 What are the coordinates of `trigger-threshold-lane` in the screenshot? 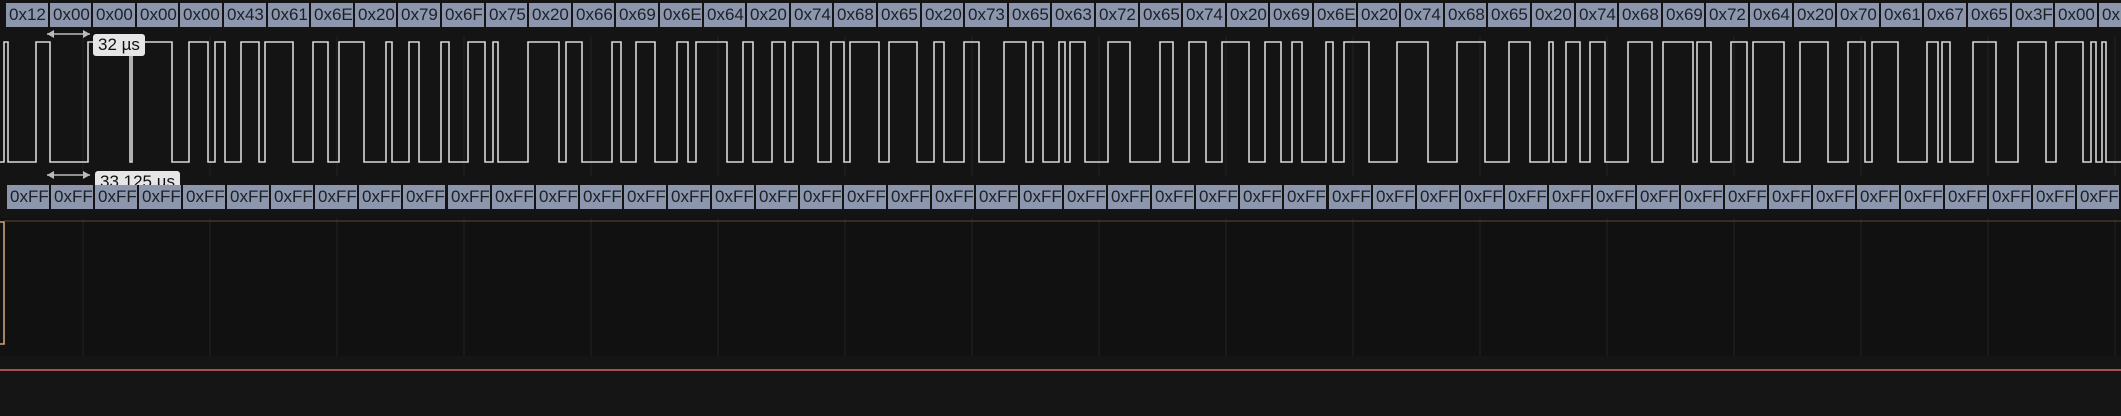 It's located at (1060, 386).